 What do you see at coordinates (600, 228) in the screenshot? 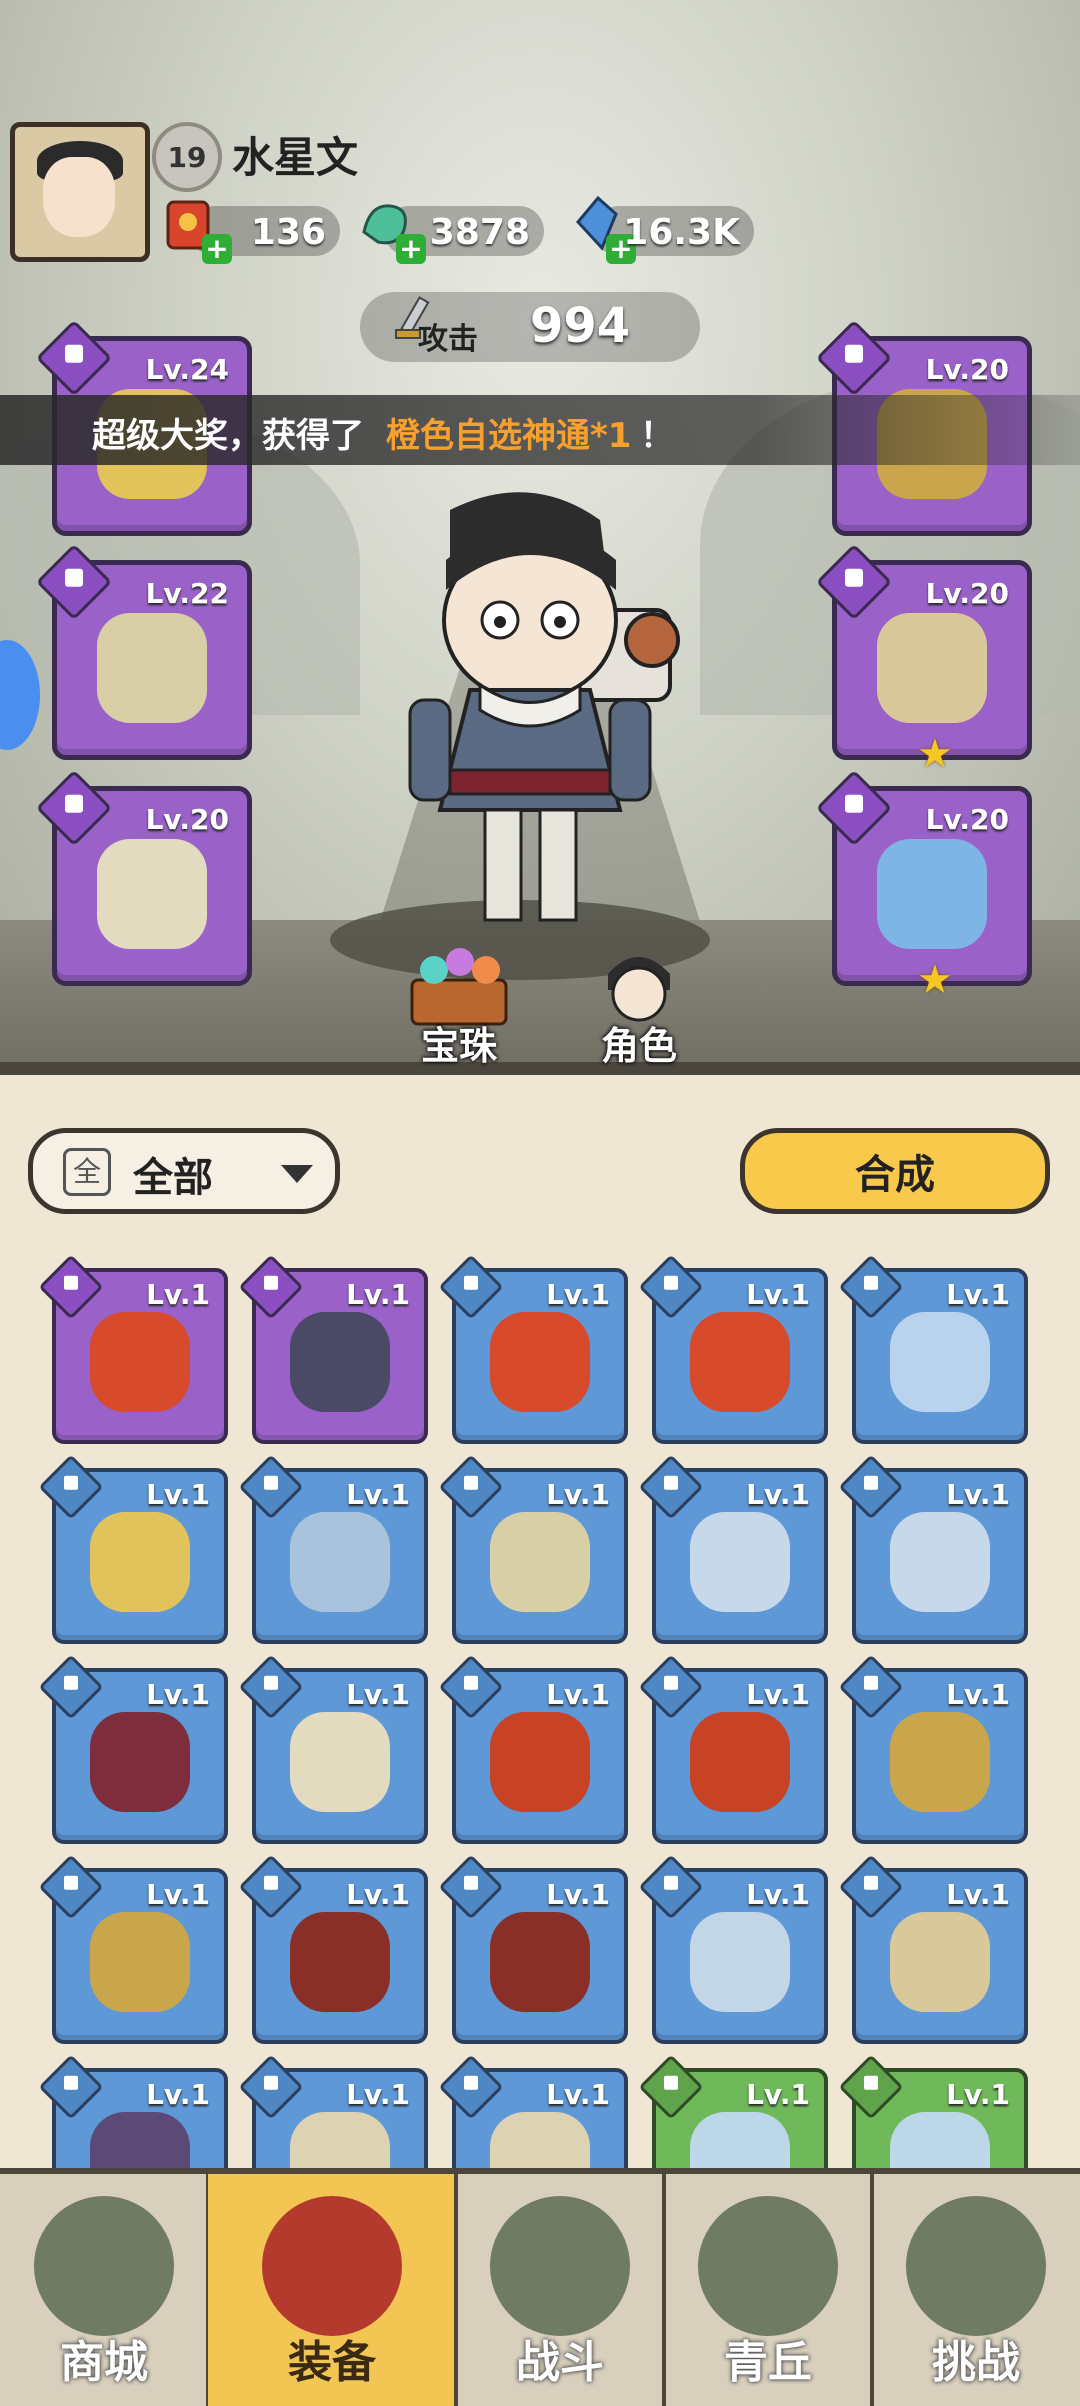
I see `crystal-icon: +` at bounding box center [600, 228].